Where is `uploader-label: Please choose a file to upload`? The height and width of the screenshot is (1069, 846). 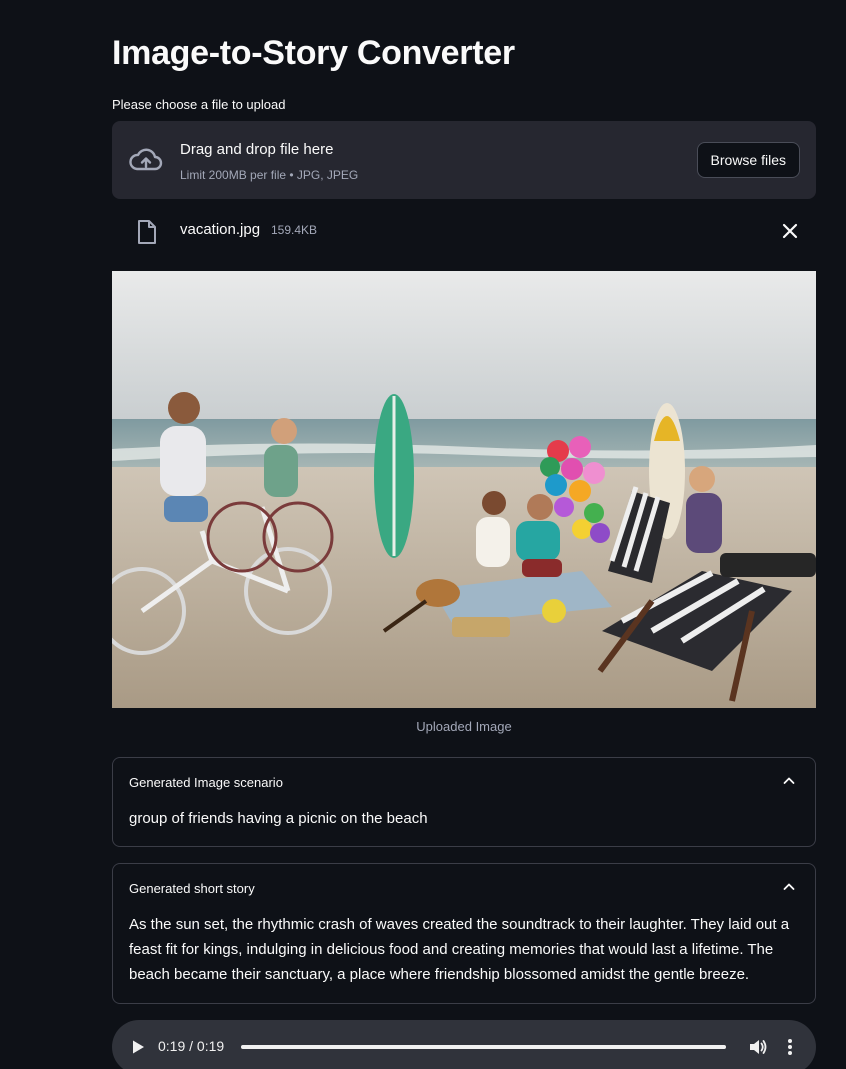 uploader-label: Please choose a file to upload is located at coordinates (199, 104).